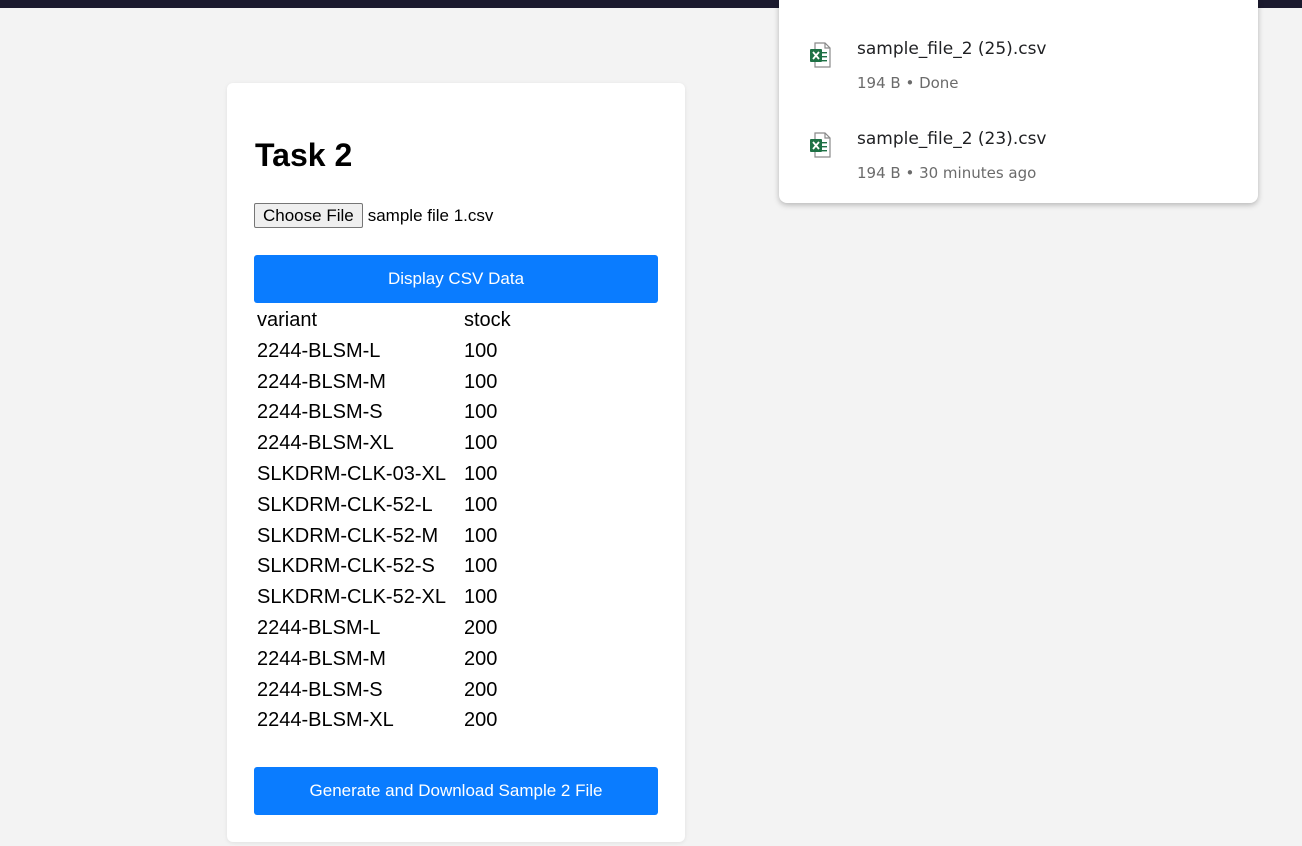  I want to click on variant-cell: SLKDRM-CLK-03-XL, so click(351, 473).